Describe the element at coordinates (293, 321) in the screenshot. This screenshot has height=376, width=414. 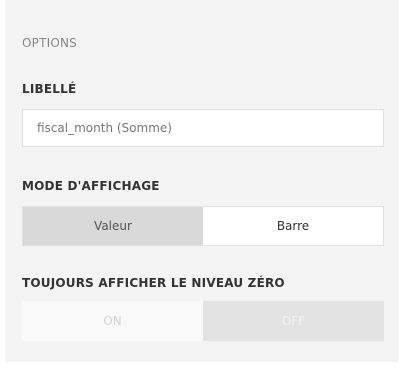
I see `zero-level-off-button: OFF` at that location.